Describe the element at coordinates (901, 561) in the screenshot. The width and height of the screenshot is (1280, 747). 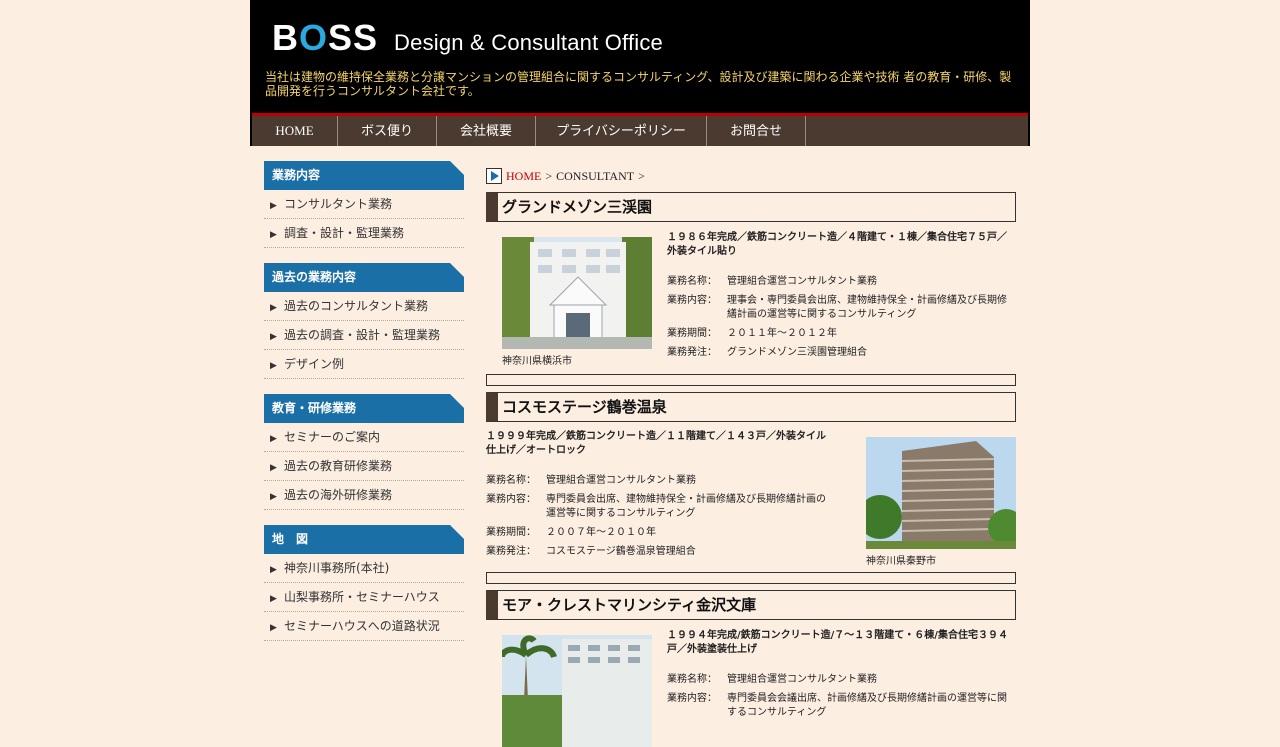
I see `photo-caption: 神奈川県秦野市` at that location.